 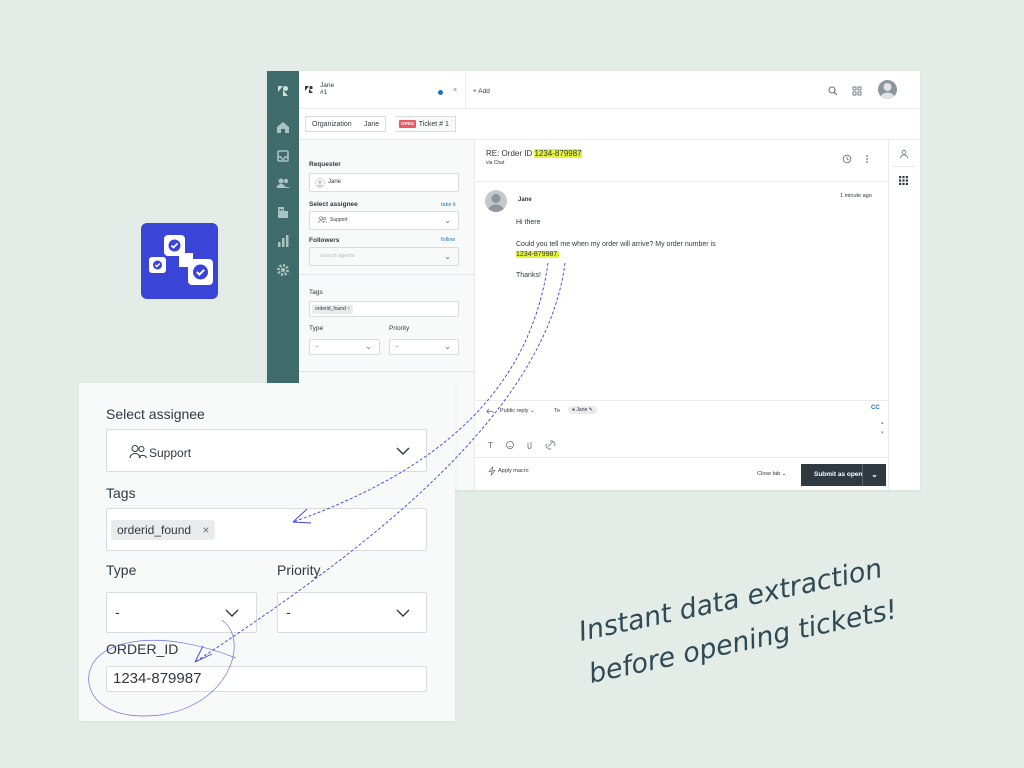 What do you see at coordinates (162, 668) in the screenshot?
I see `order-id-circle` at bounding box center [162, 668].